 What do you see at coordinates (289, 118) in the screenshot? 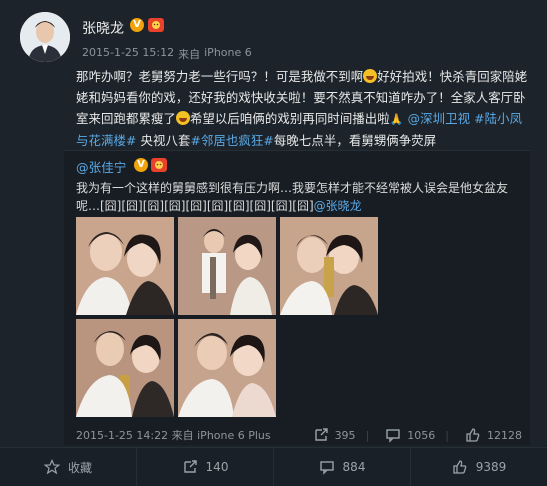
I see `post-text-part: 希望以后咱俩的戏别再同时间播出啦` at bounding box center [289, 118].